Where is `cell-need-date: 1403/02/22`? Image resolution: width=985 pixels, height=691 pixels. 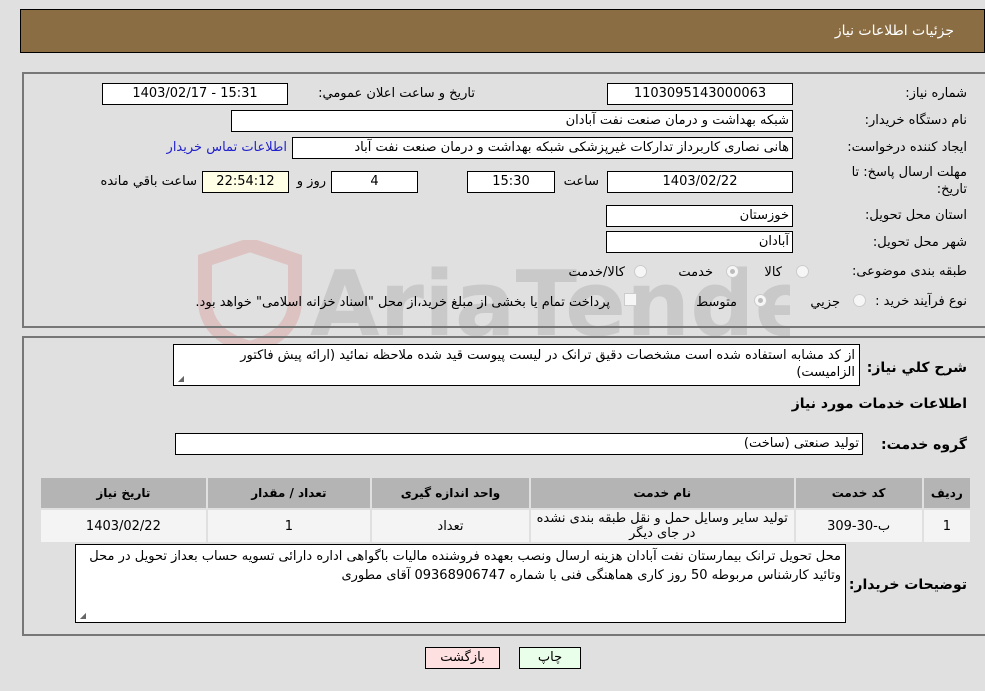 cell-need-date: 1403/02/22 is located at coordinates (123, 526).